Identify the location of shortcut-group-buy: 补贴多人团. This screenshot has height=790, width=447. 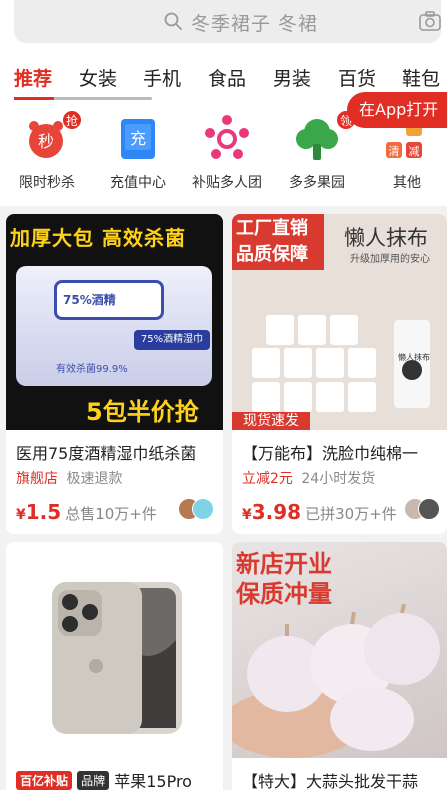
(227, 153).